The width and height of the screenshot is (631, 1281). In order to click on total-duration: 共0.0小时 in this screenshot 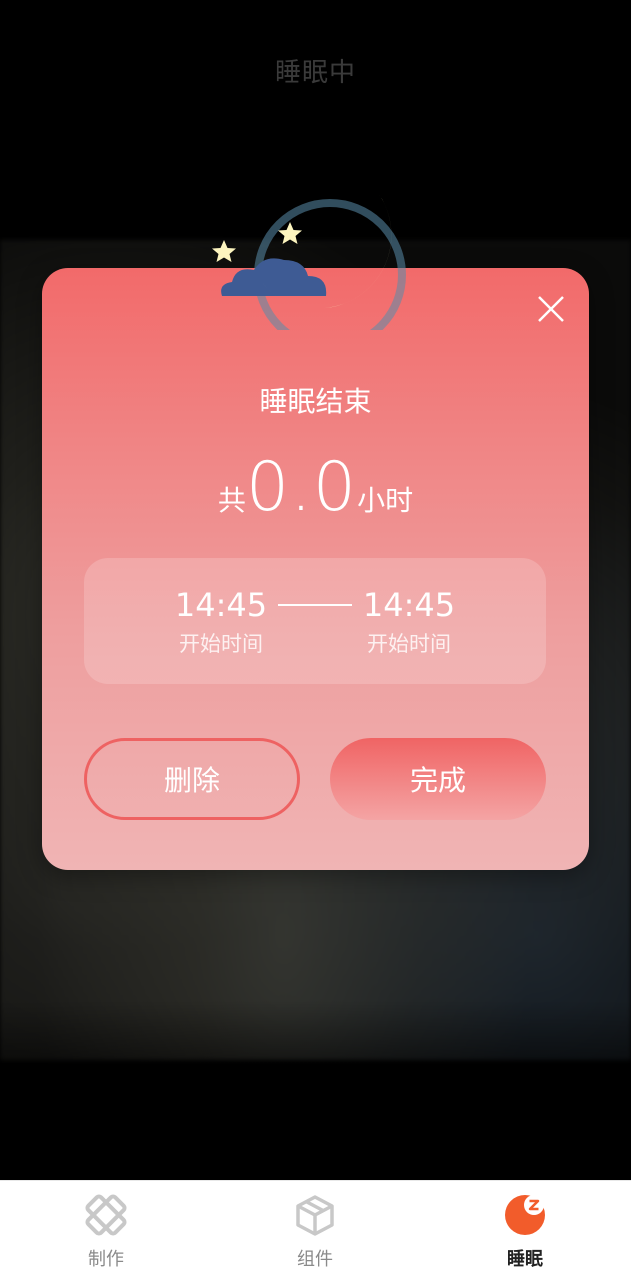, I will do `click(315, 487)`.